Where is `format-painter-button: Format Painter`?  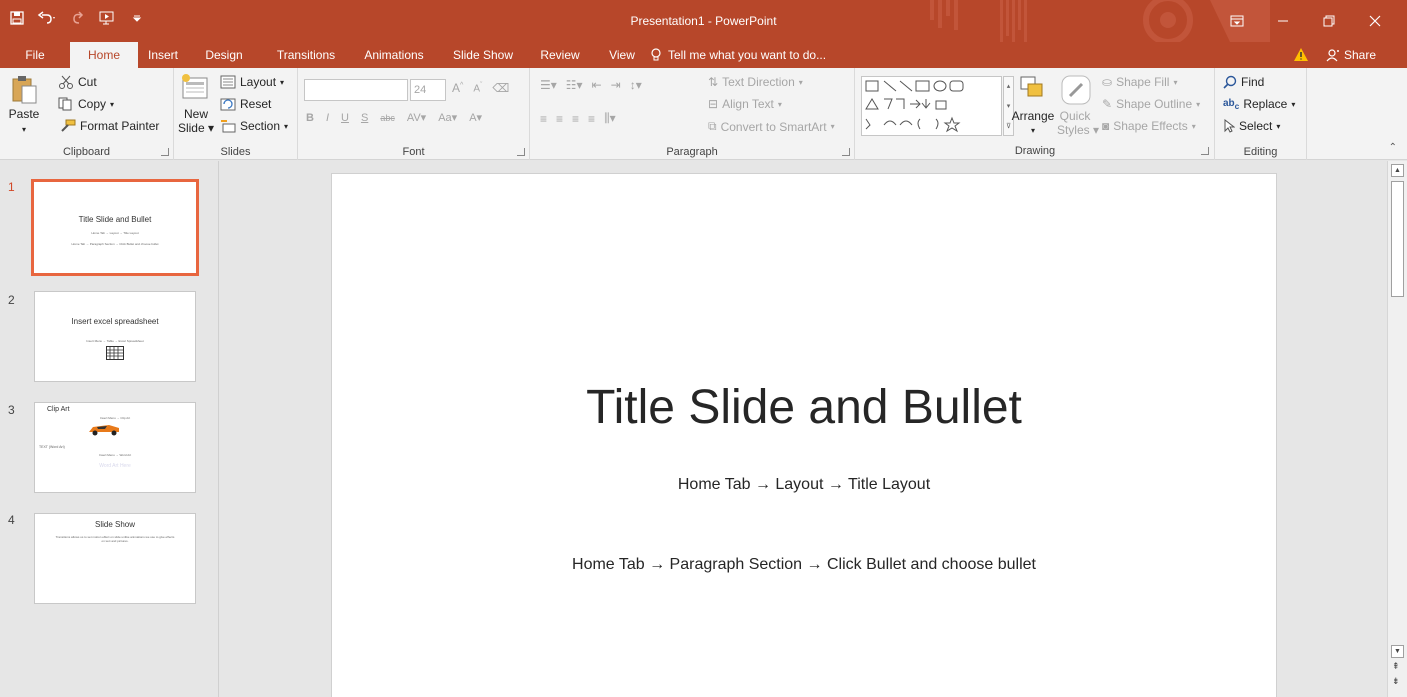
format-painter-button: Format Painter is located at coordinates (108, 126).